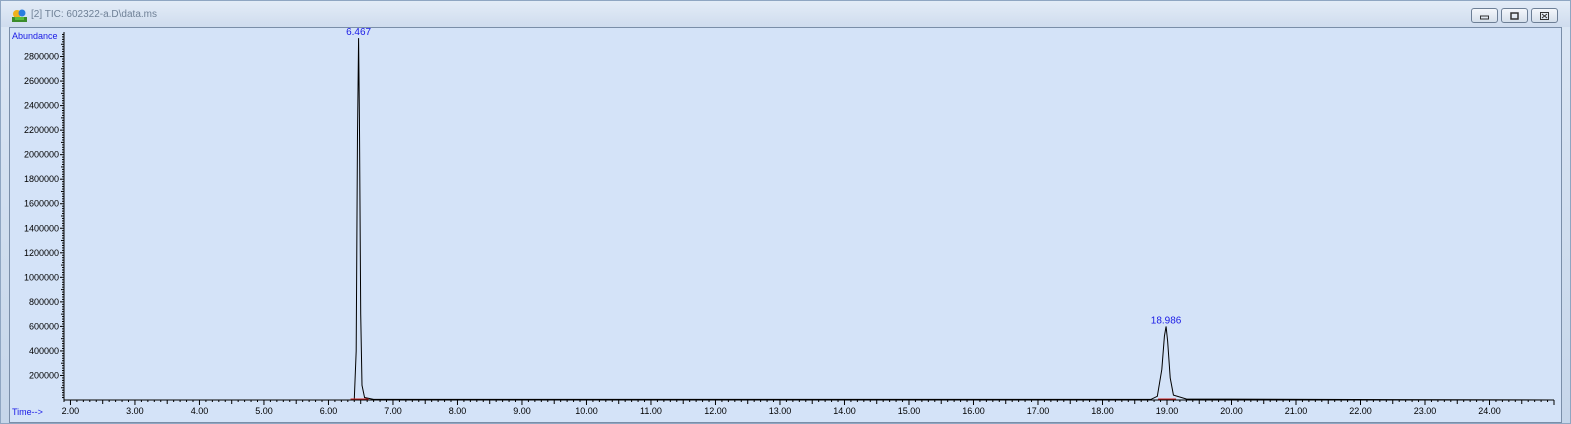  What do you see at coordinates (41, 253) in the screenshot?
I see `y-tick-label: 1200000` at bounding box center [41, 253].